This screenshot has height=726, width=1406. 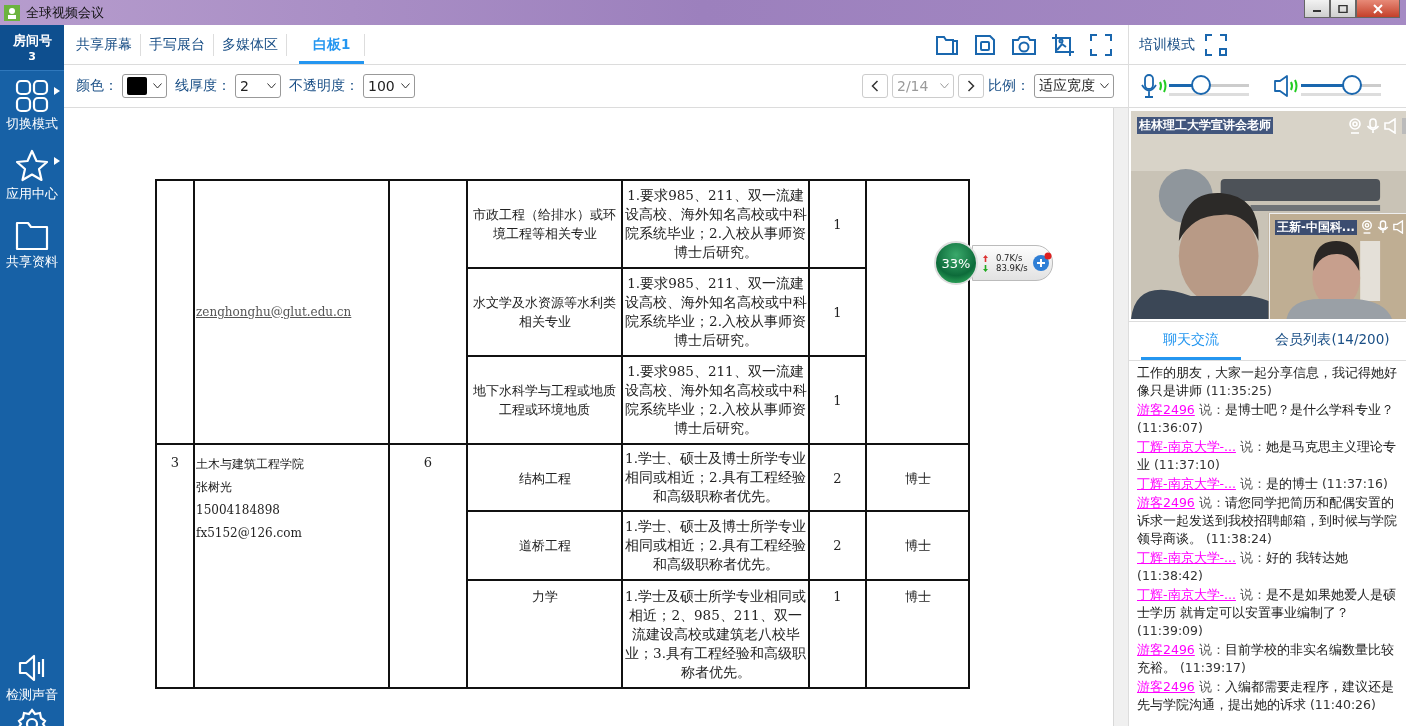 What do you see at coordinates (1155, 86) in the screenshot?
I see `microphone-icon` at bounding box center [1155, 86].